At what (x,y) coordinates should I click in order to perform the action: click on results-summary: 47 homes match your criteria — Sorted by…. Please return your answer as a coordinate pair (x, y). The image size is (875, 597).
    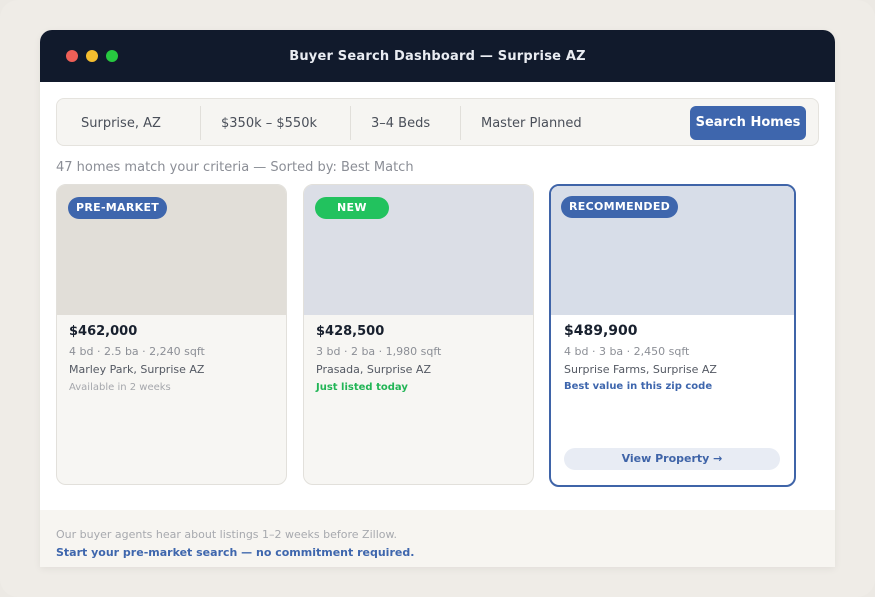
    Looking at the image, I should click on (235, 167).